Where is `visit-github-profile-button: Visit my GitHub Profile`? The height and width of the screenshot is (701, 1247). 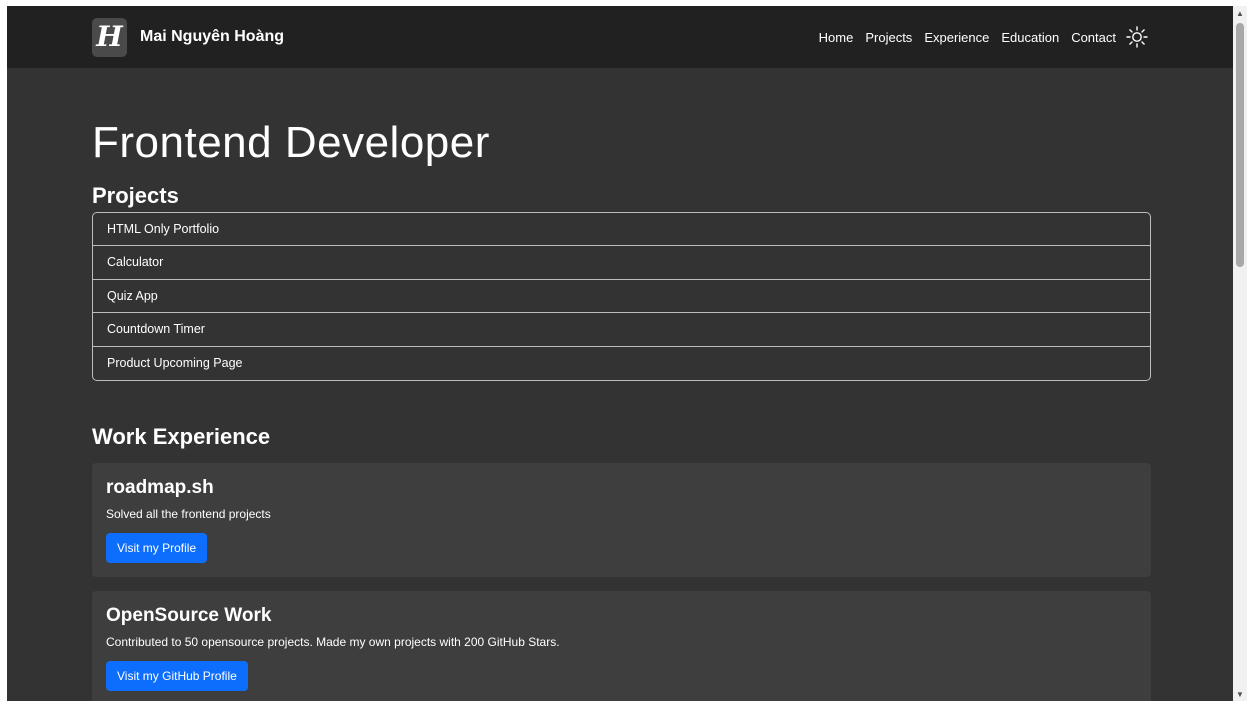 visit-github-profile-button: Visit my GitHub Profile is located at coordinates (177, 675).